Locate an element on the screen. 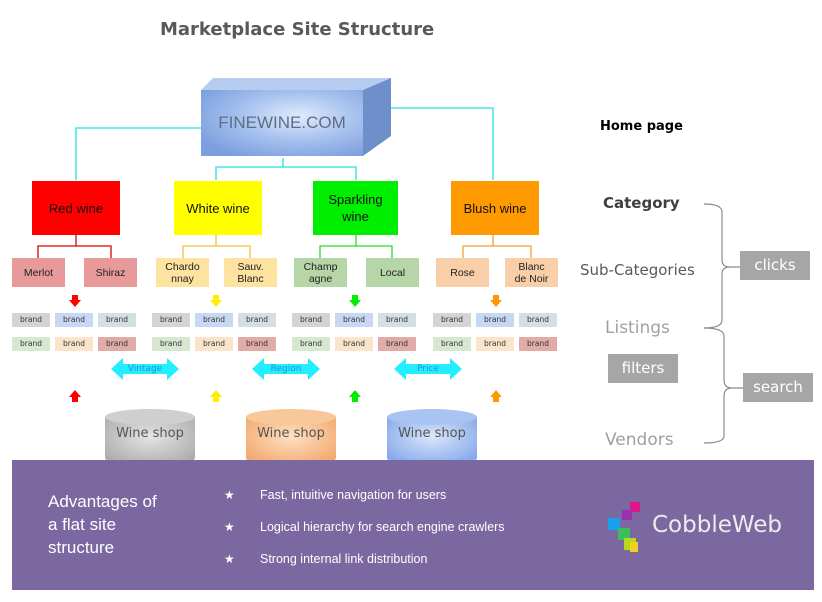 This screenshot has width=822, height=602. filter-vintage: Vintage is located at coordinates (145, 369).